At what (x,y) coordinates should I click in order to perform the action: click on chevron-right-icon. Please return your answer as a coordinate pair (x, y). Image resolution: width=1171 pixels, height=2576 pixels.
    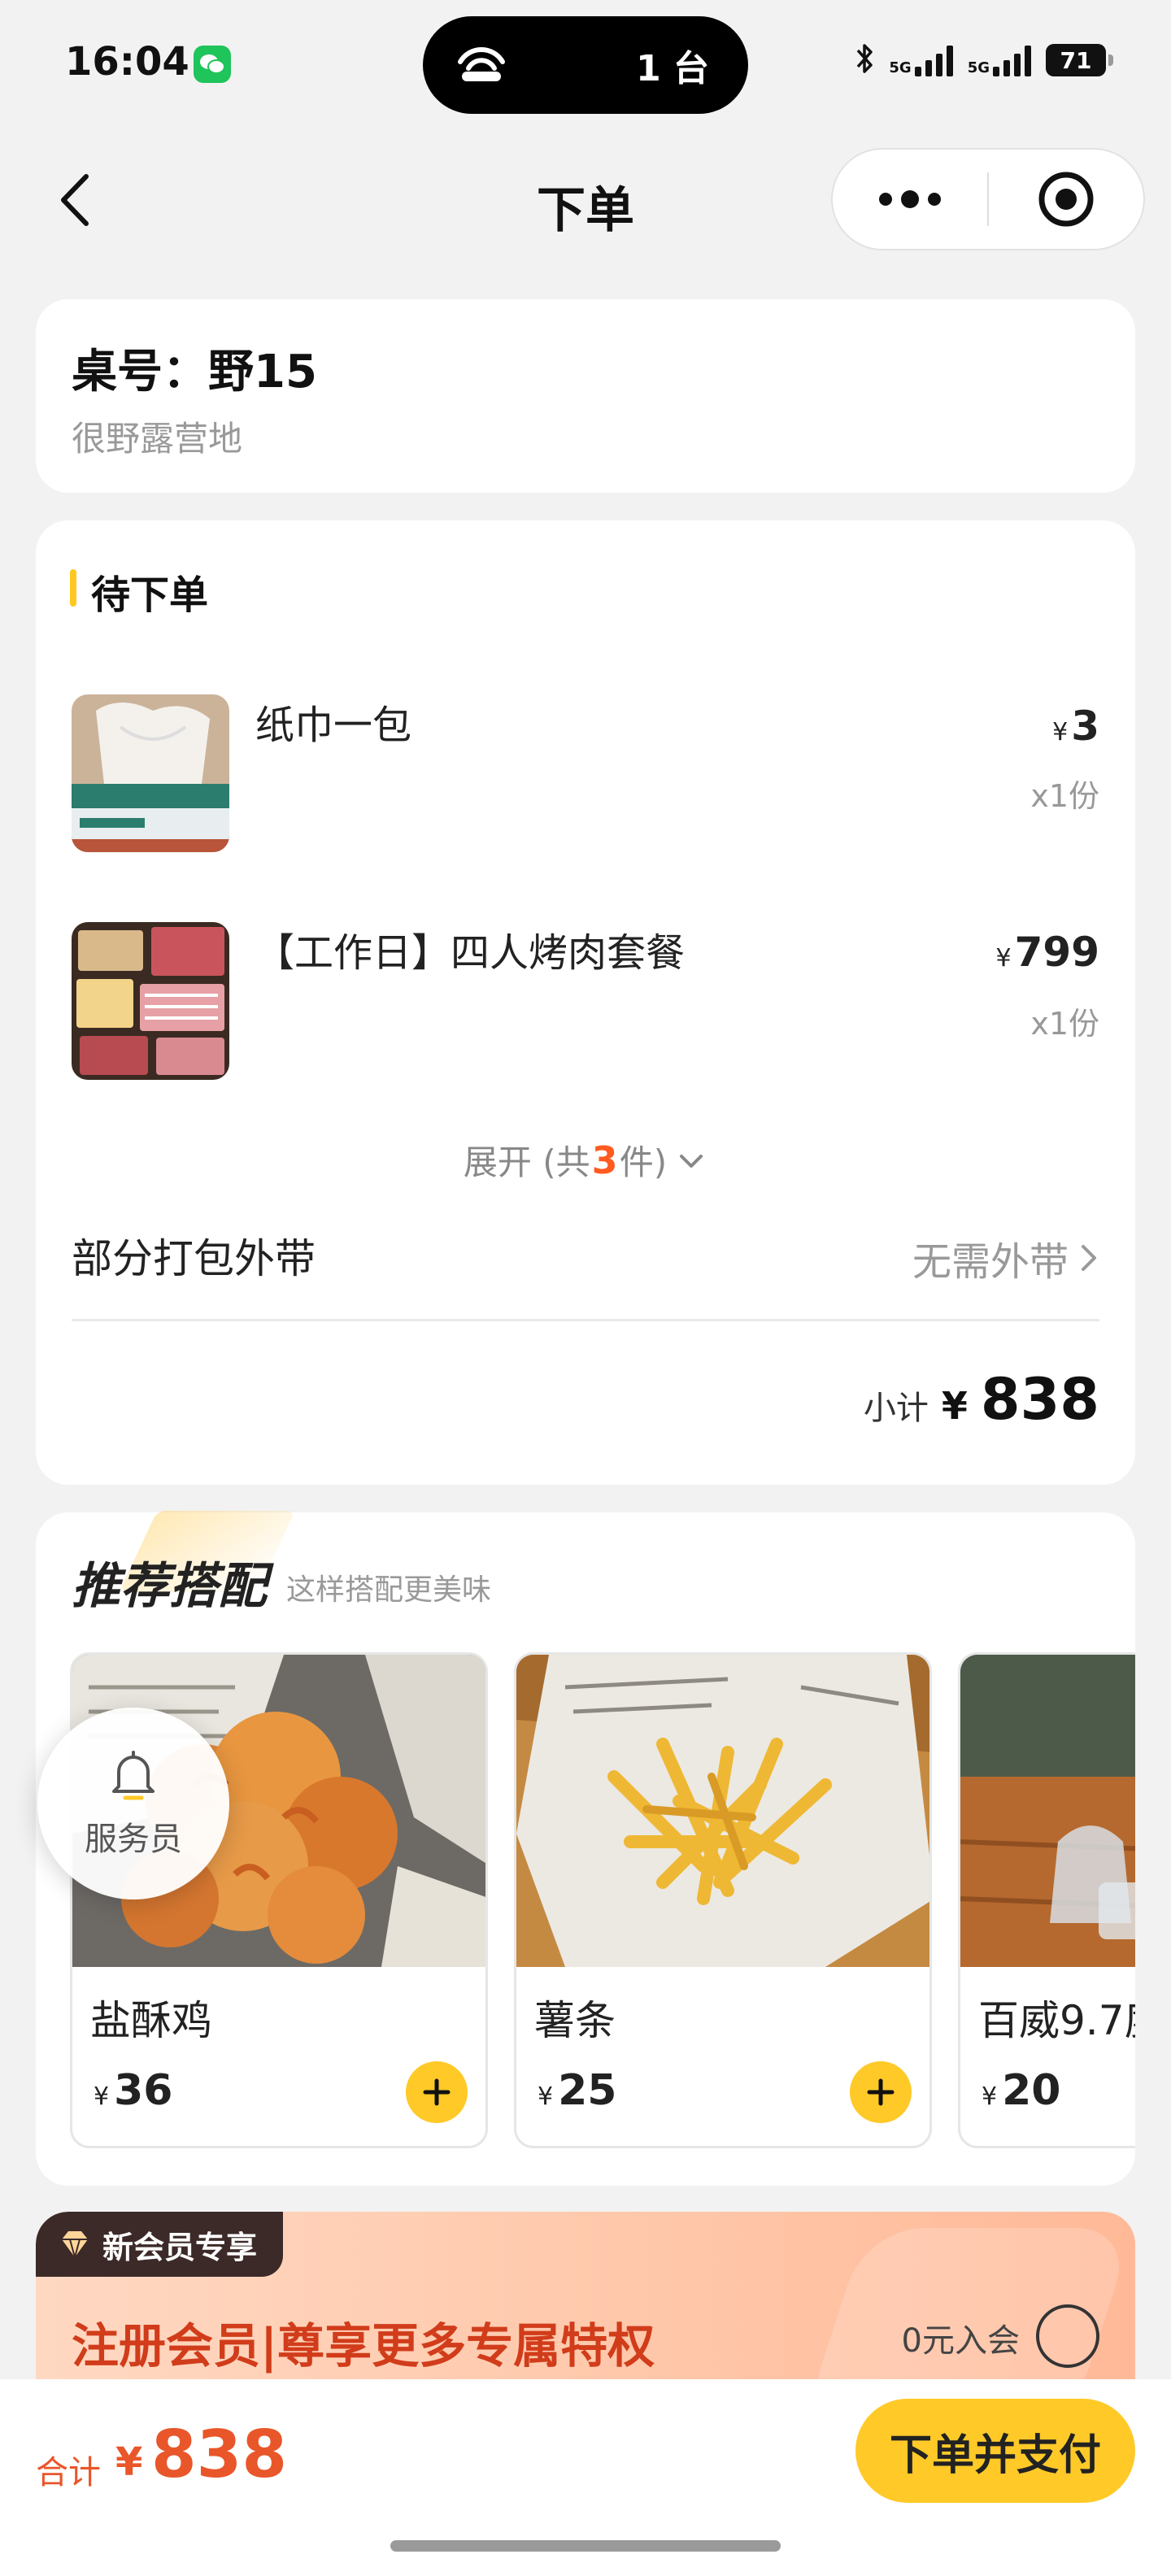
    Looking at the image, I should click on (1089, 1258).